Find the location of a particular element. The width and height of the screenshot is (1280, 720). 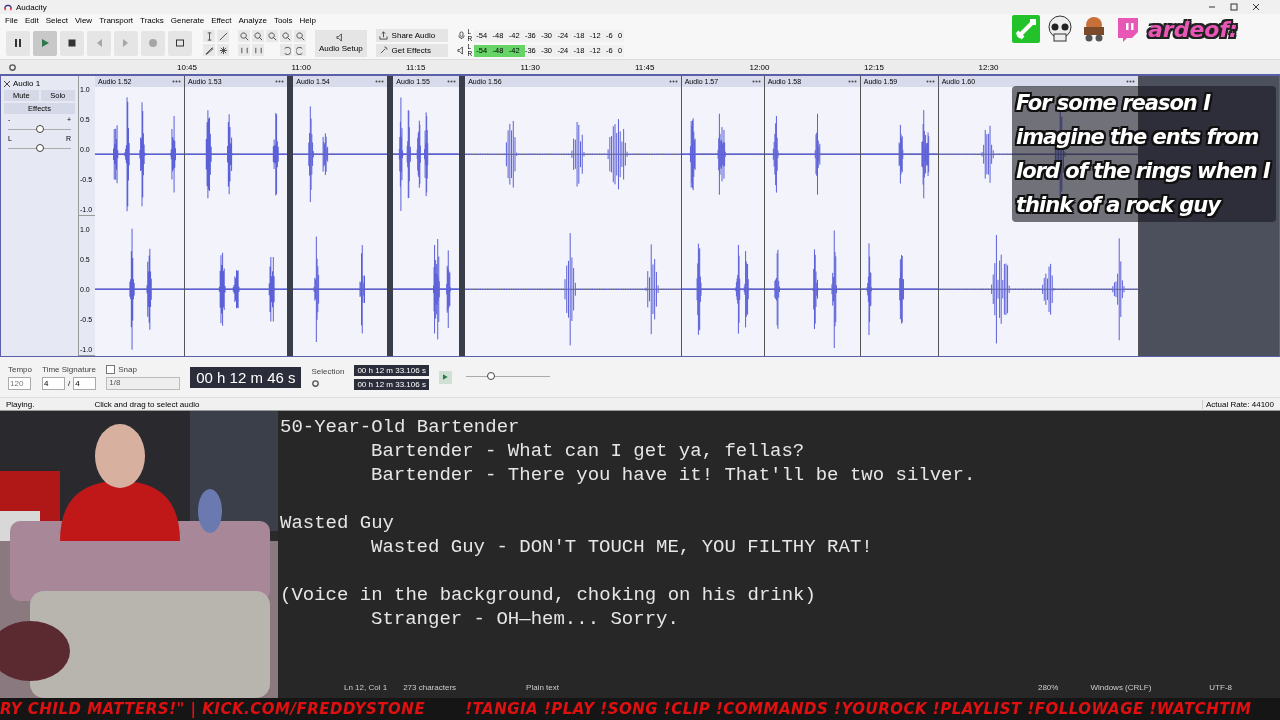

pencil-icon is located at coordinates (209, 50).